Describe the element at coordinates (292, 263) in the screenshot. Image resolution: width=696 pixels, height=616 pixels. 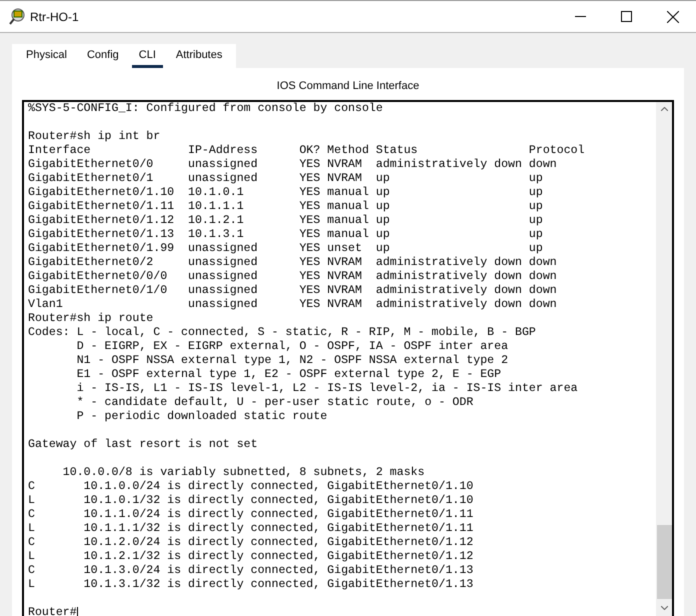
I see `console-line: GigabitEthernet0/2 unassigned YES NVRAM administratively down down` at that location.